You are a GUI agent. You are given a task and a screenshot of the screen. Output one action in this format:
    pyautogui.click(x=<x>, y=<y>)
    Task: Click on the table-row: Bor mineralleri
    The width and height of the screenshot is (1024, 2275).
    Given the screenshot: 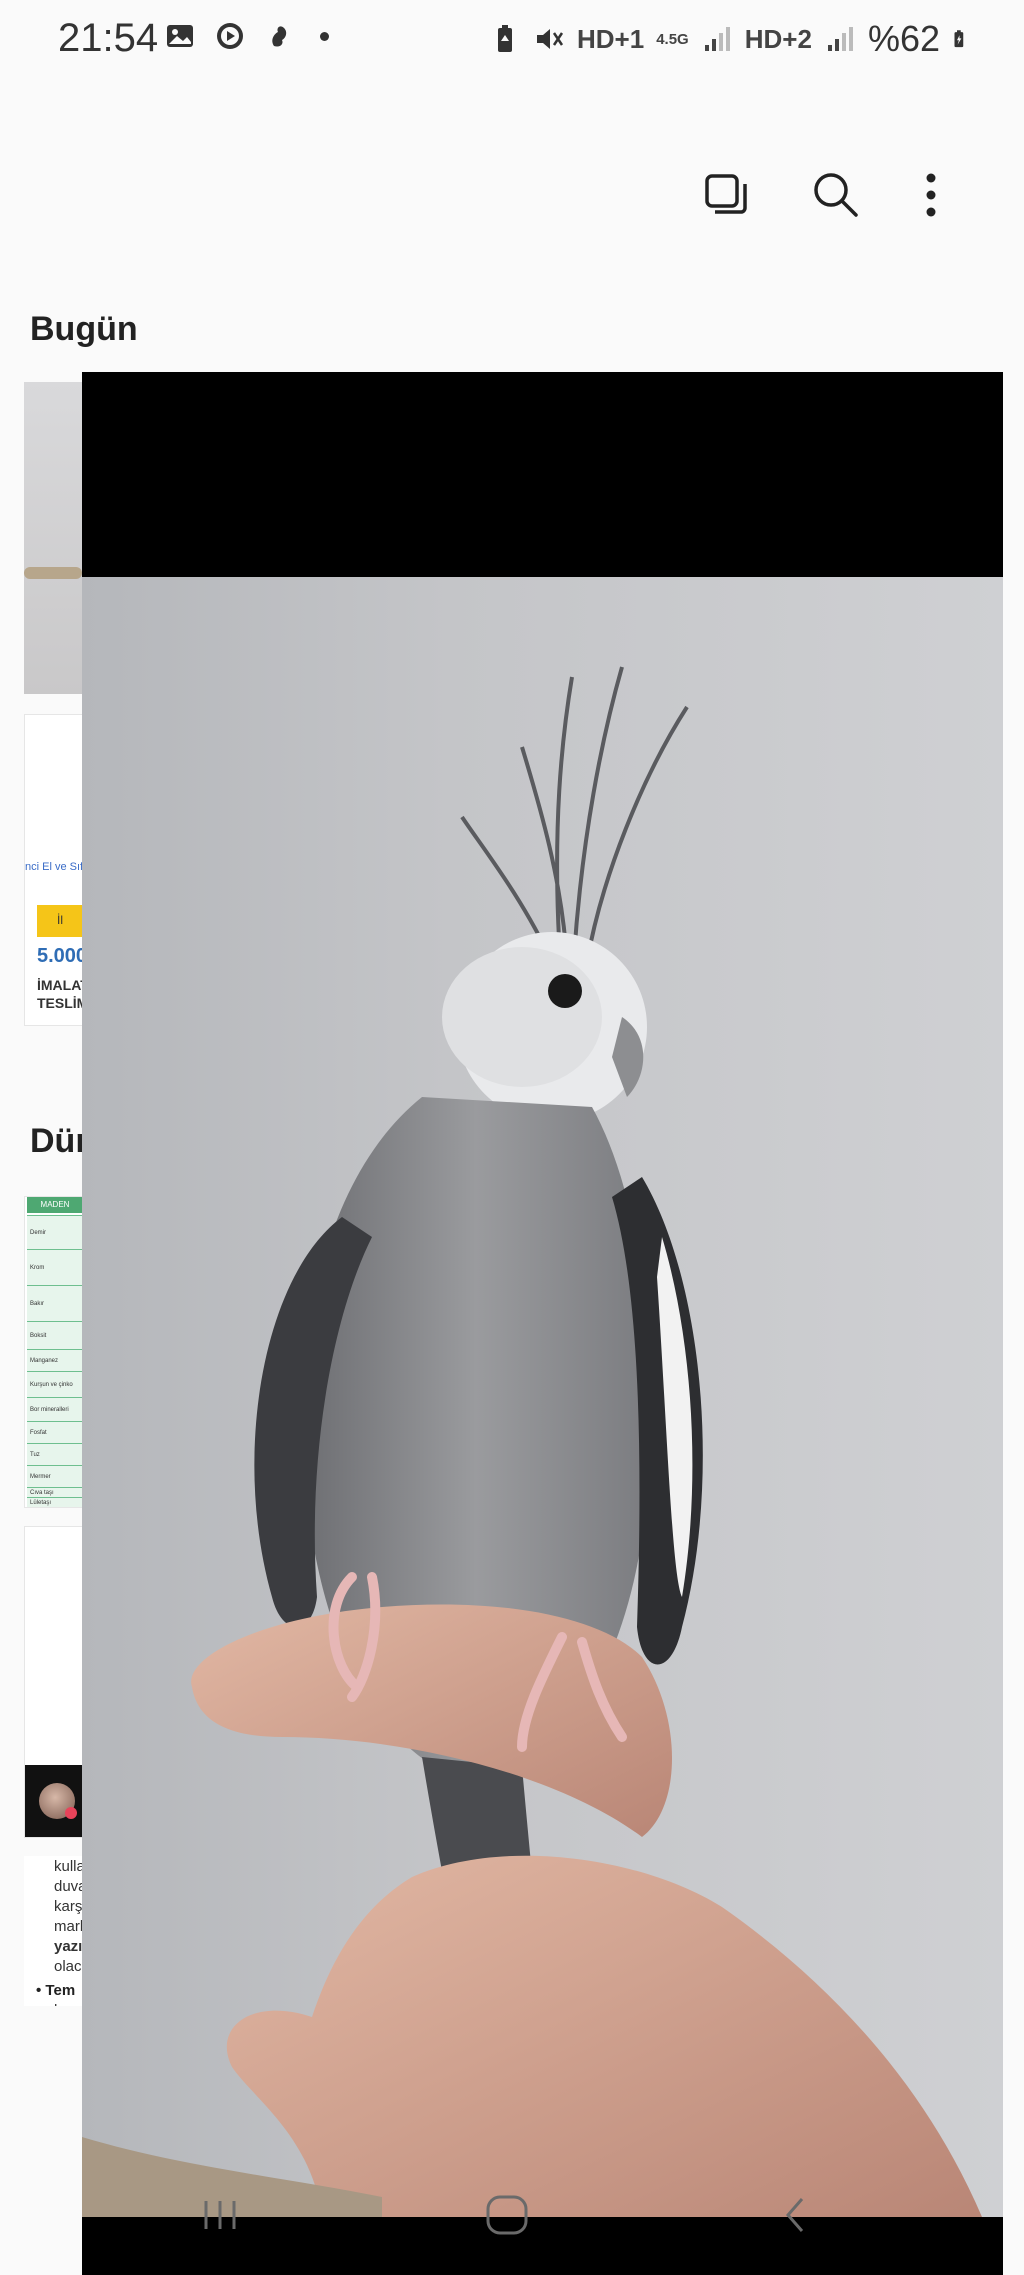 What is the action you would take?
    pyautogui.click(x=55, y=1409)
    